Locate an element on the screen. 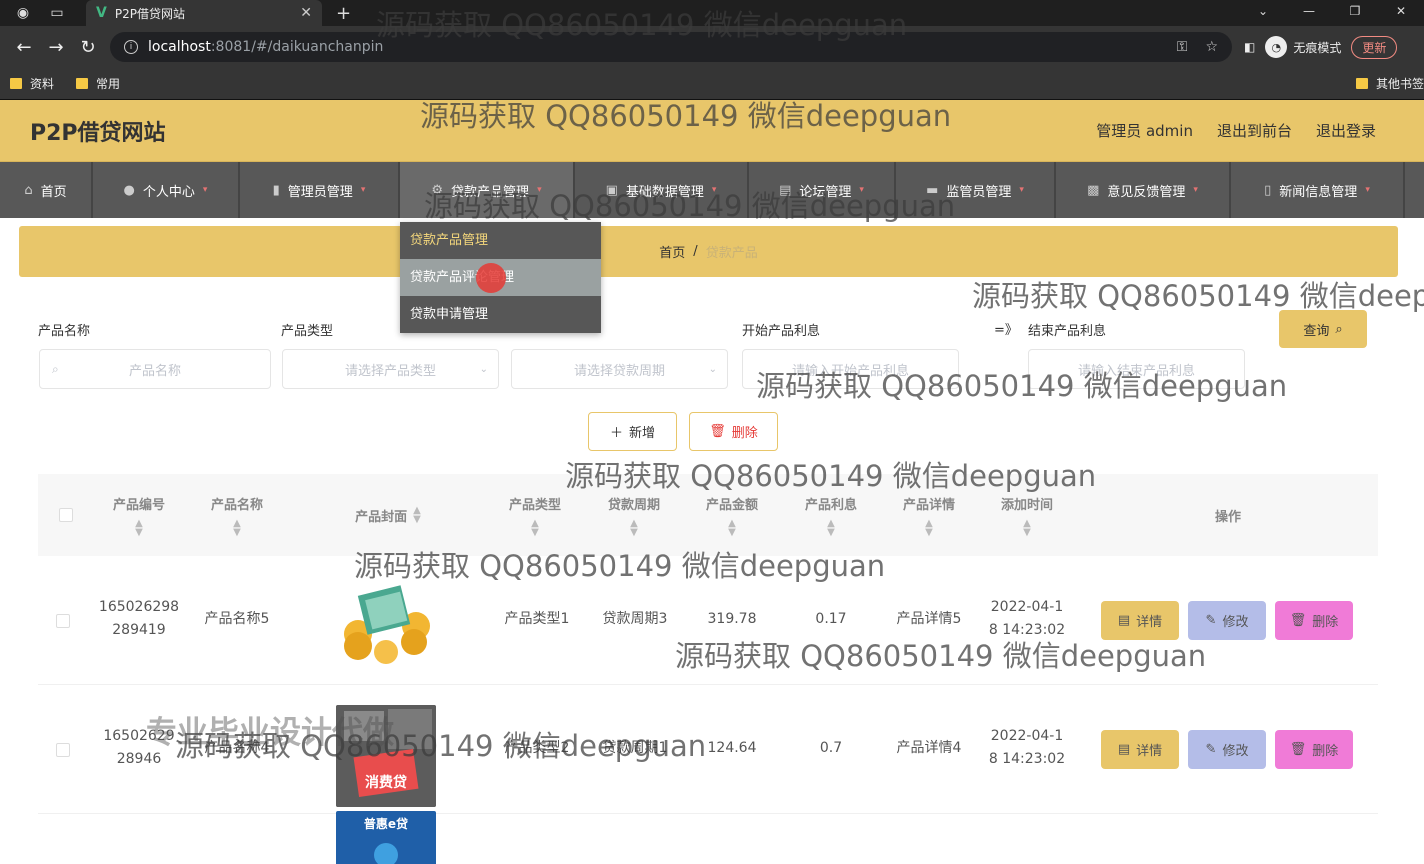  menu-item-loan-application: 贷款申请管理 is located at coordinates (500, 314).